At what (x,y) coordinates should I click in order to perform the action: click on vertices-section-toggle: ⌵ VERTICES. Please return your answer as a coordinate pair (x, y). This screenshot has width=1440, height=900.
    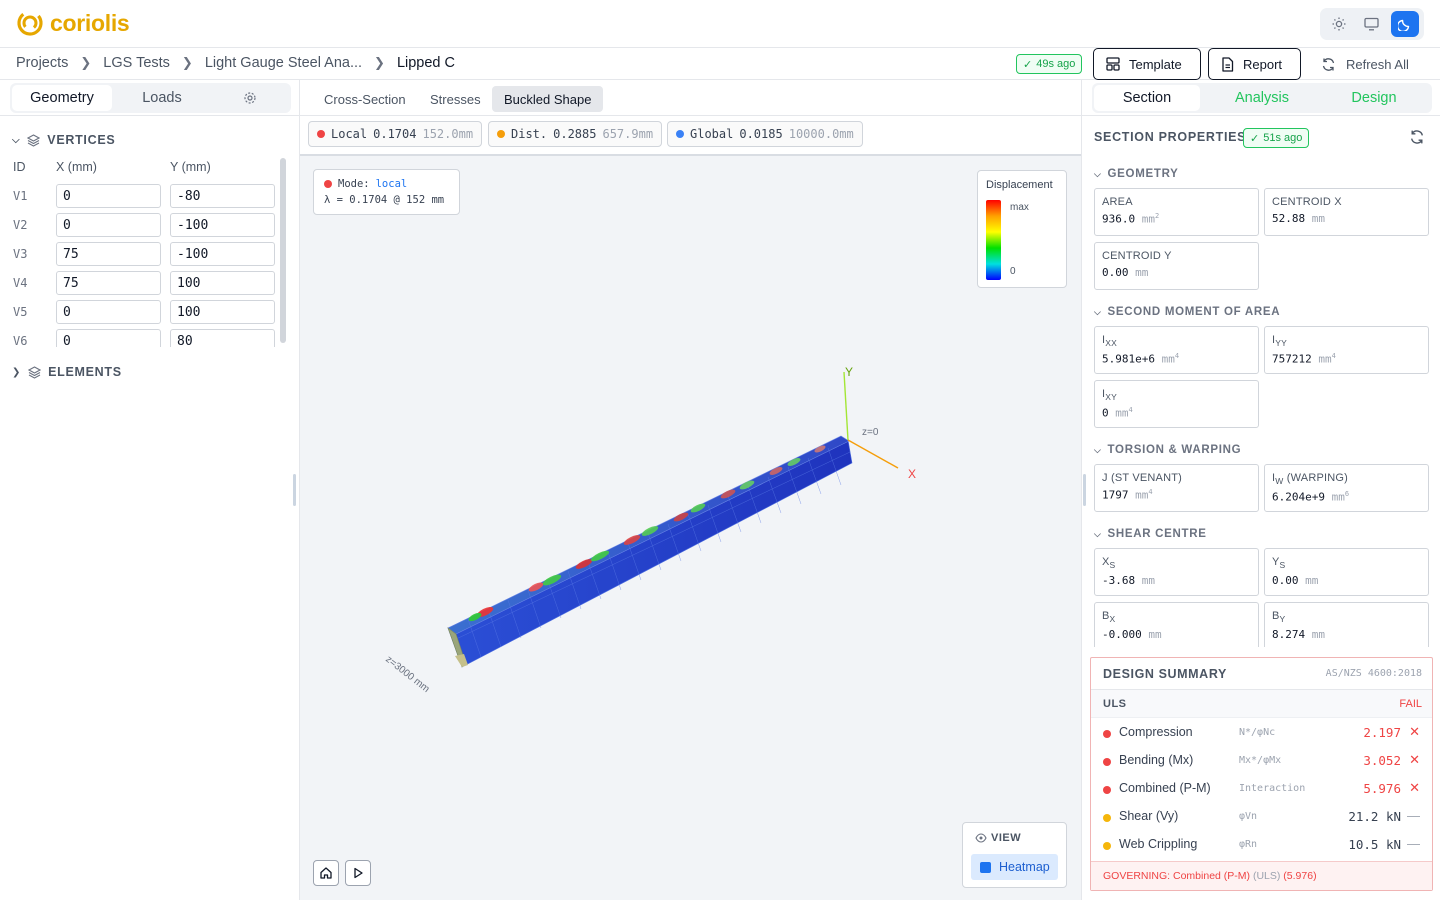
    Looking at the image, I should click on (63, 140).